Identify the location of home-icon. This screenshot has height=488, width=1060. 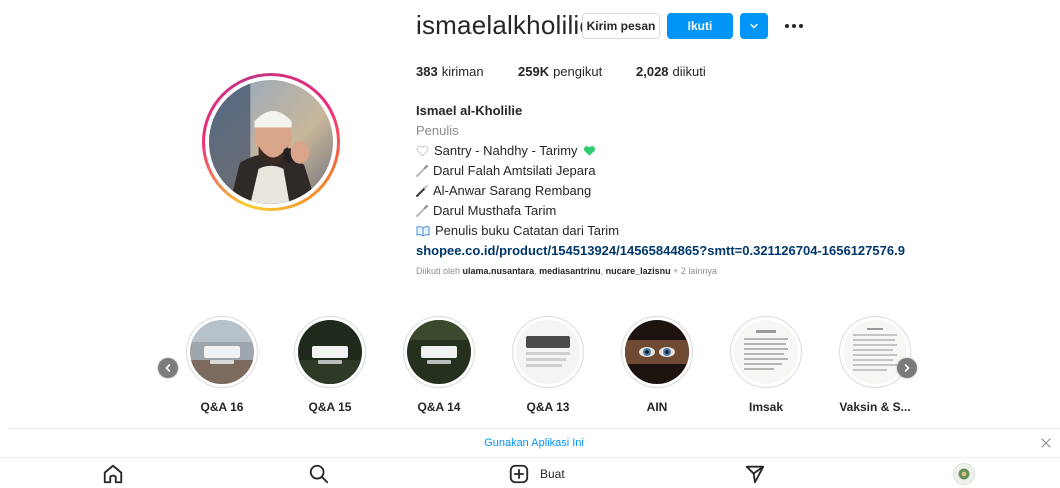
(113, 474).